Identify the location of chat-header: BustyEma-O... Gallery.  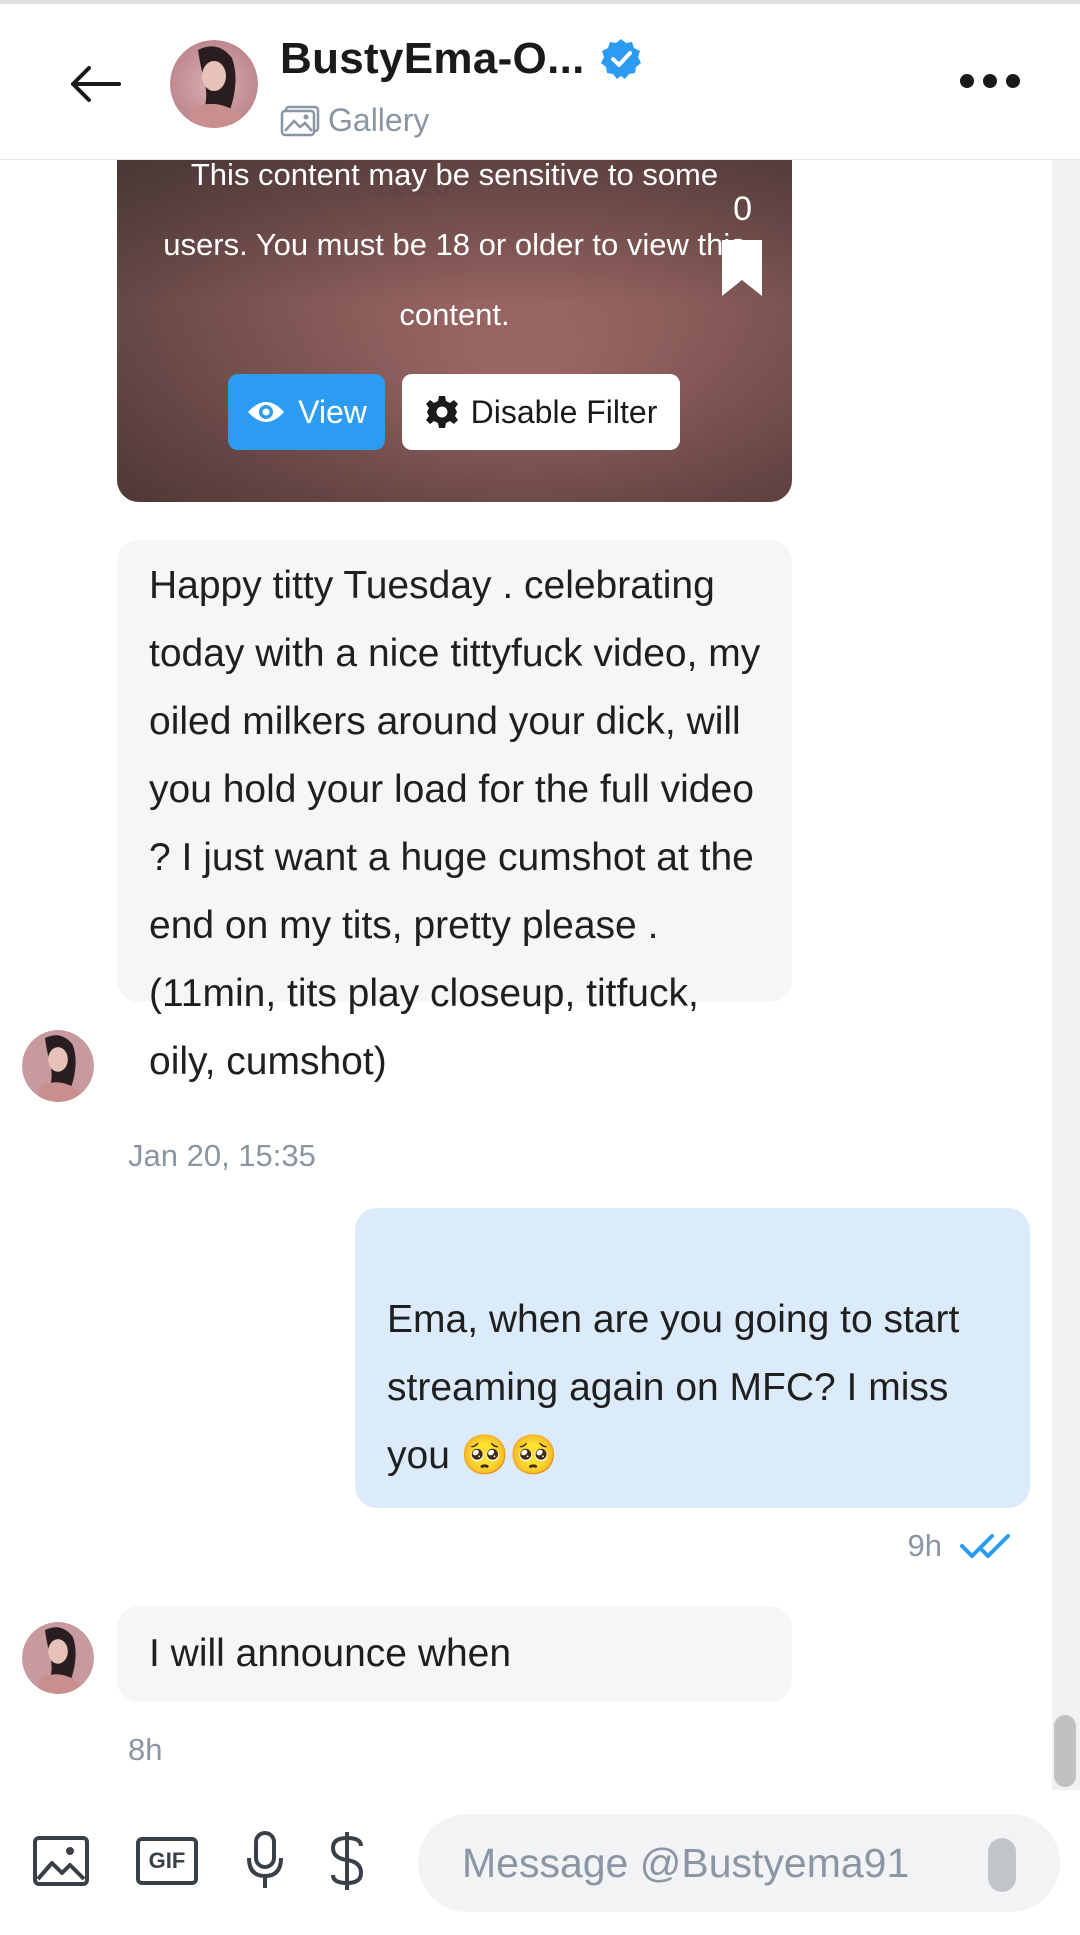
(540, 80).